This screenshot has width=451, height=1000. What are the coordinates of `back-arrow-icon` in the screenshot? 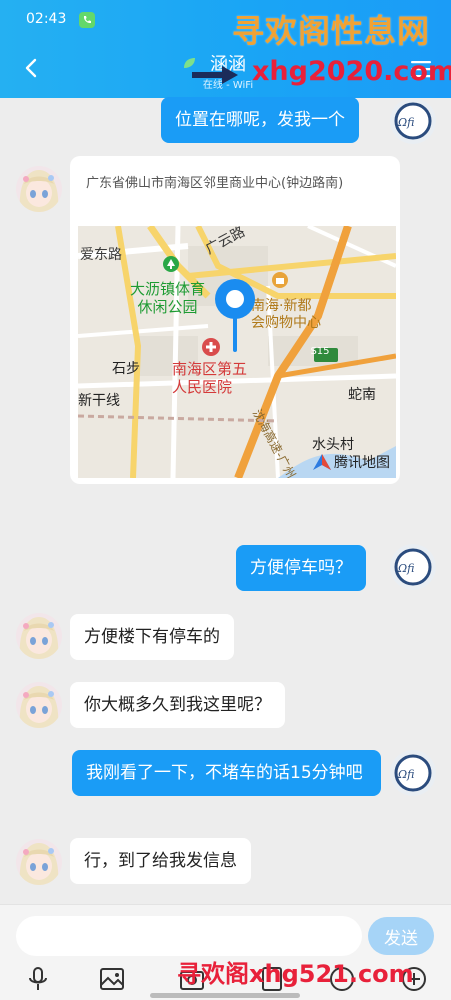 It's located at (32, 68).